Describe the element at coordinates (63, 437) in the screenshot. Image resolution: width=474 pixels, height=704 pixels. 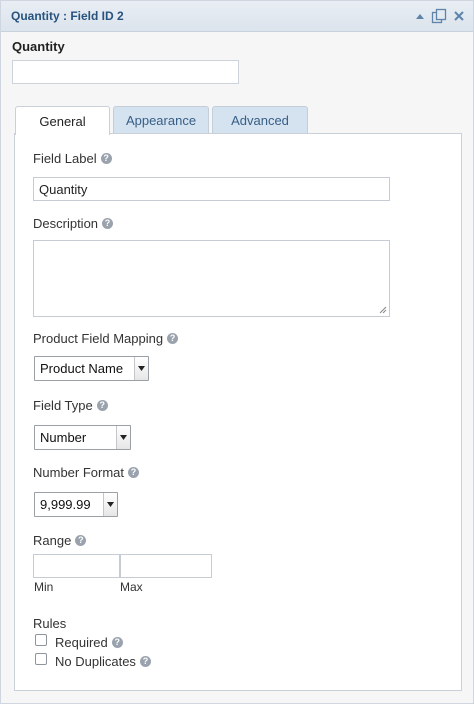
I see `field-type-value: Number` at that location.